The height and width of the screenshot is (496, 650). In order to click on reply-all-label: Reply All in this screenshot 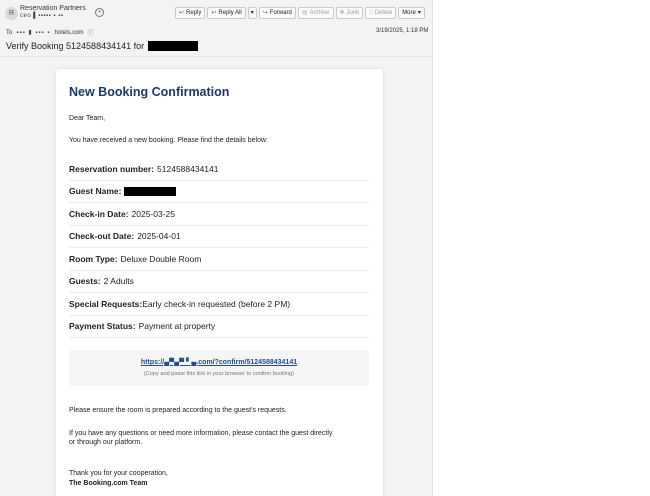, I will do `click(230, 13)`.